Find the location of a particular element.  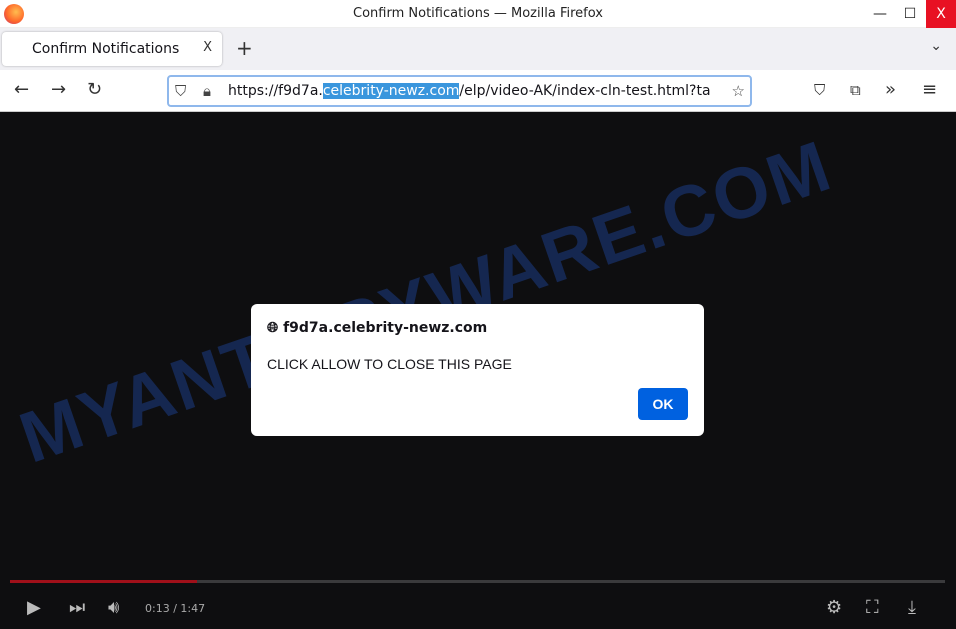

extensions-icon: ⧉ is located at coordinates (855, 90).